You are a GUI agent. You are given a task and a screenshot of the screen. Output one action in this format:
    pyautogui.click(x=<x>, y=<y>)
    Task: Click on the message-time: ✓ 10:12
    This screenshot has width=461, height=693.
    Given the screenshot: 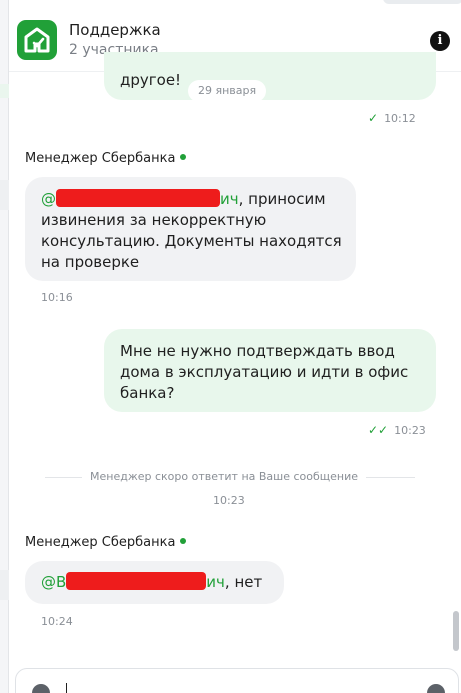 What is the action you would take?
    pyautogui.click(x=392, y=118)
    